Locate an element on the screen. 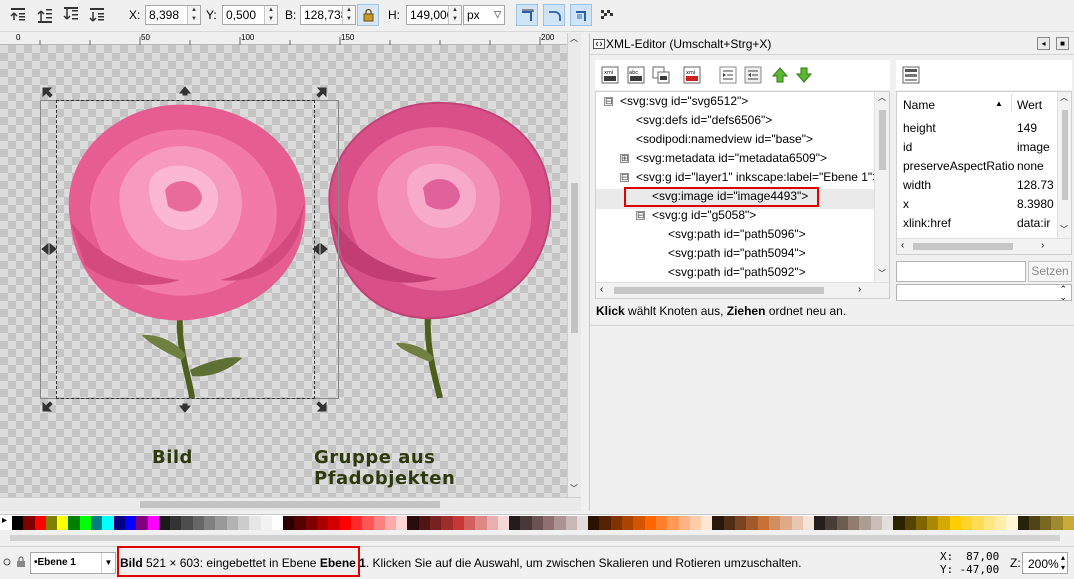 This screenshot has height=579, width=1074. palette-scrollbar is located at coordinates (537, 538).